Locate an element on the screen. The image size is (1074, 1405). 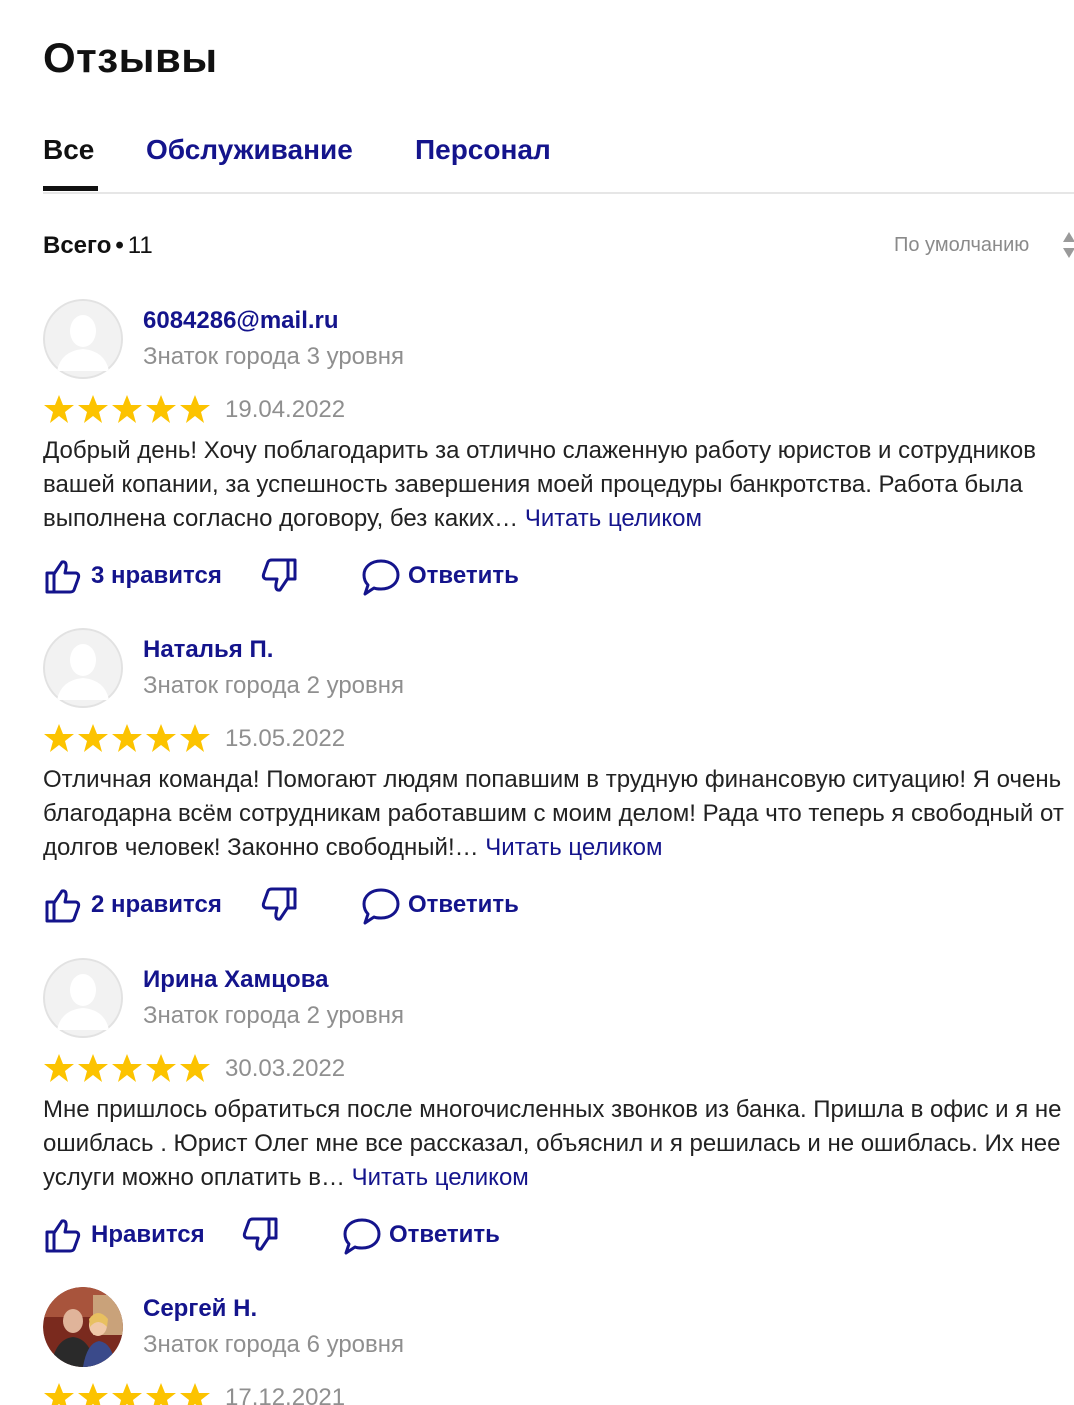
like-button: Нравится is located at coordinates (130, 1235).